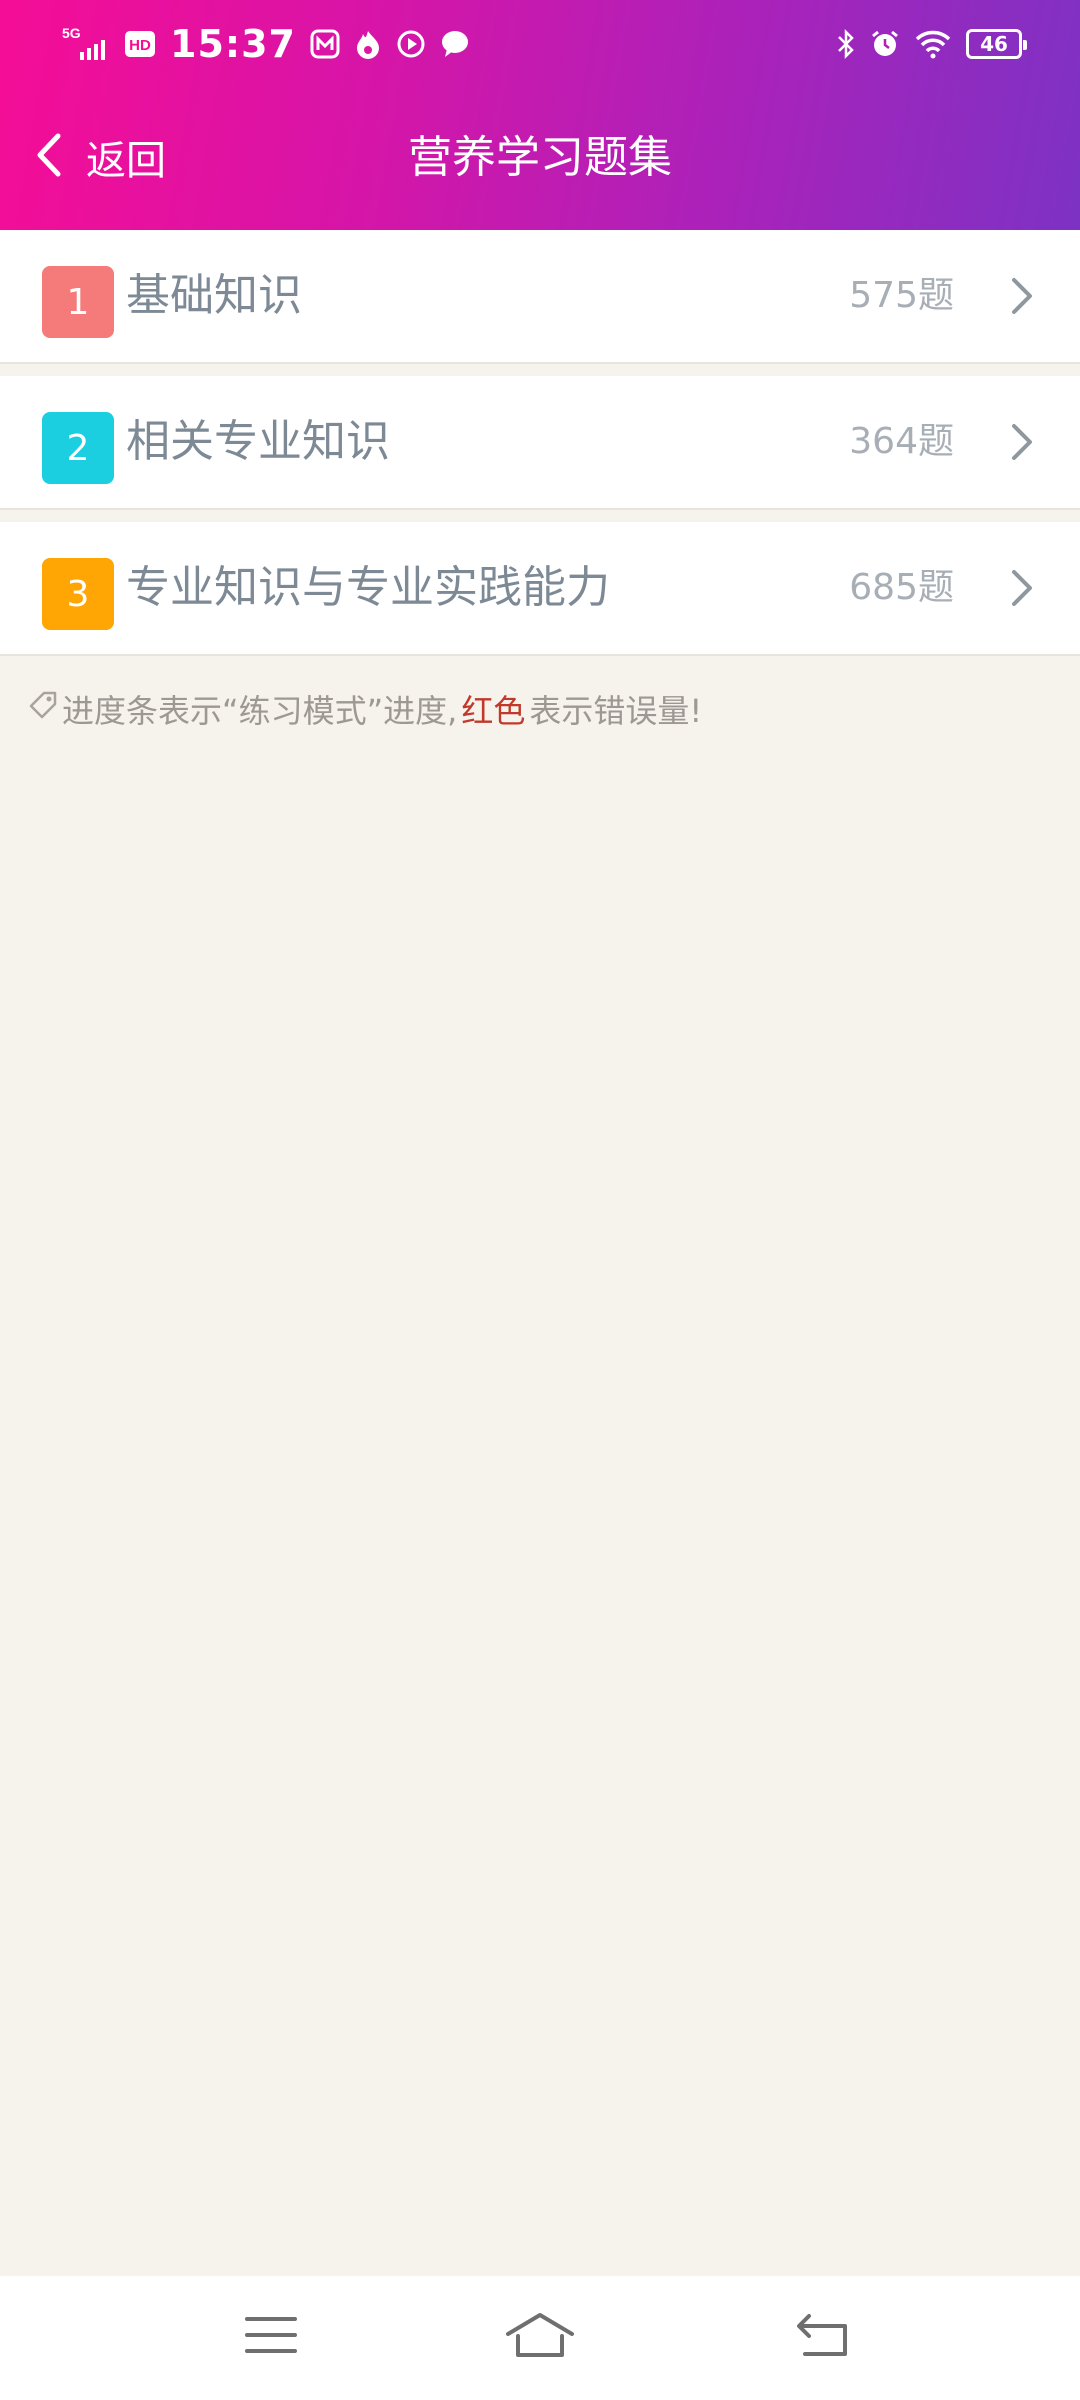  I want to click on chat-icon, so click(455, 44).